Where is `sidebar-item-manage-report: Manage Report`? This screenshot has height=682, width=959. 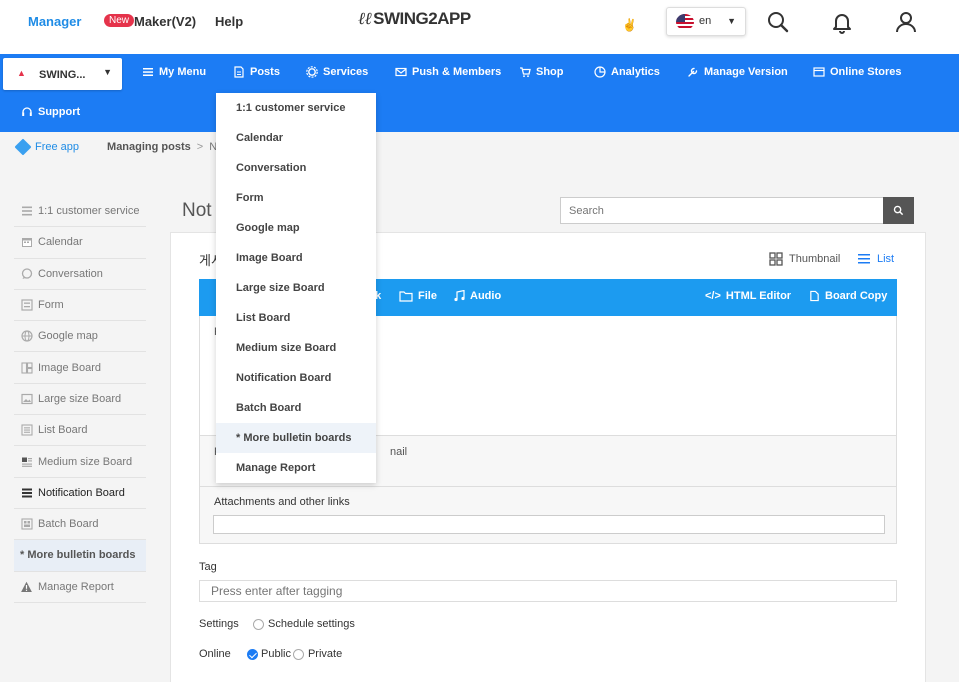 sidebar-item-manage-report: Manage Report is located at coordinates (80, 587).